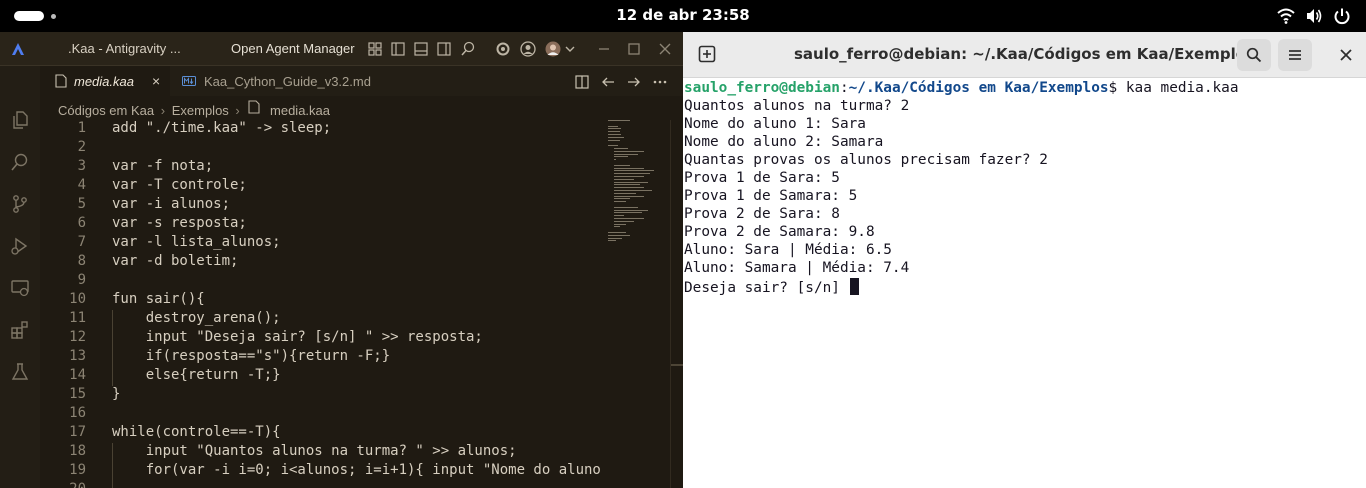 The image size is (1366, 488). I want to click on code-line: 7 var -l lista_alunos;, so click(325, 243).